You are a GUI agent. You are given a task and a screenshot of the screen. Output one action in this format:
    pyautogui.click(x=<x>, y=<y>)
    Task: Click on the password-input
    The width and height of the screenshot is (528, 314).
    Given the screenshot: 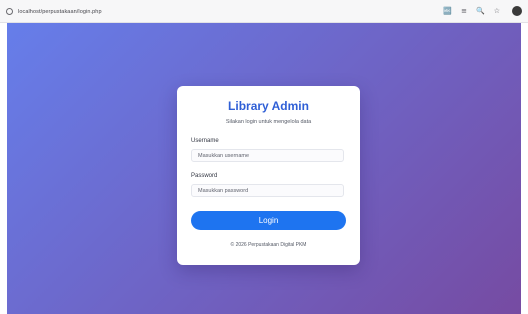 What is the action you would take?
    pyautogui.click(x=267, y=190)
    